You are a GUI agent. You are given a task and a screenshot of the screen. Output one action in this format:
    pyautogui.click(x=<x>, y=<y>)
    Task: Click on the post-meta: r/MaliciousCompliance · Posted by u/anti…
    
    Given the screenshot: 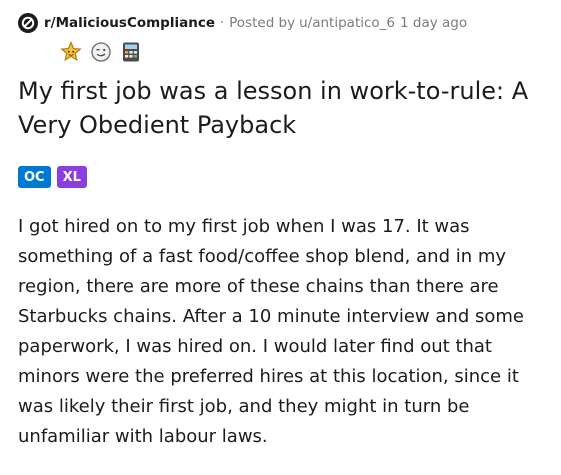 What is the action you would take?
    pyautogui.click(x=242, y=23)
    